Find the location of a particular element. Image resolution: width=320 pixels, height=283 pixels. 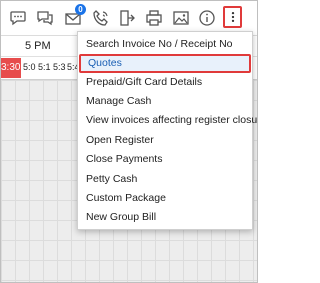

menu-item-petty-cash: Petty Cash is located at coordinates (165, 179).